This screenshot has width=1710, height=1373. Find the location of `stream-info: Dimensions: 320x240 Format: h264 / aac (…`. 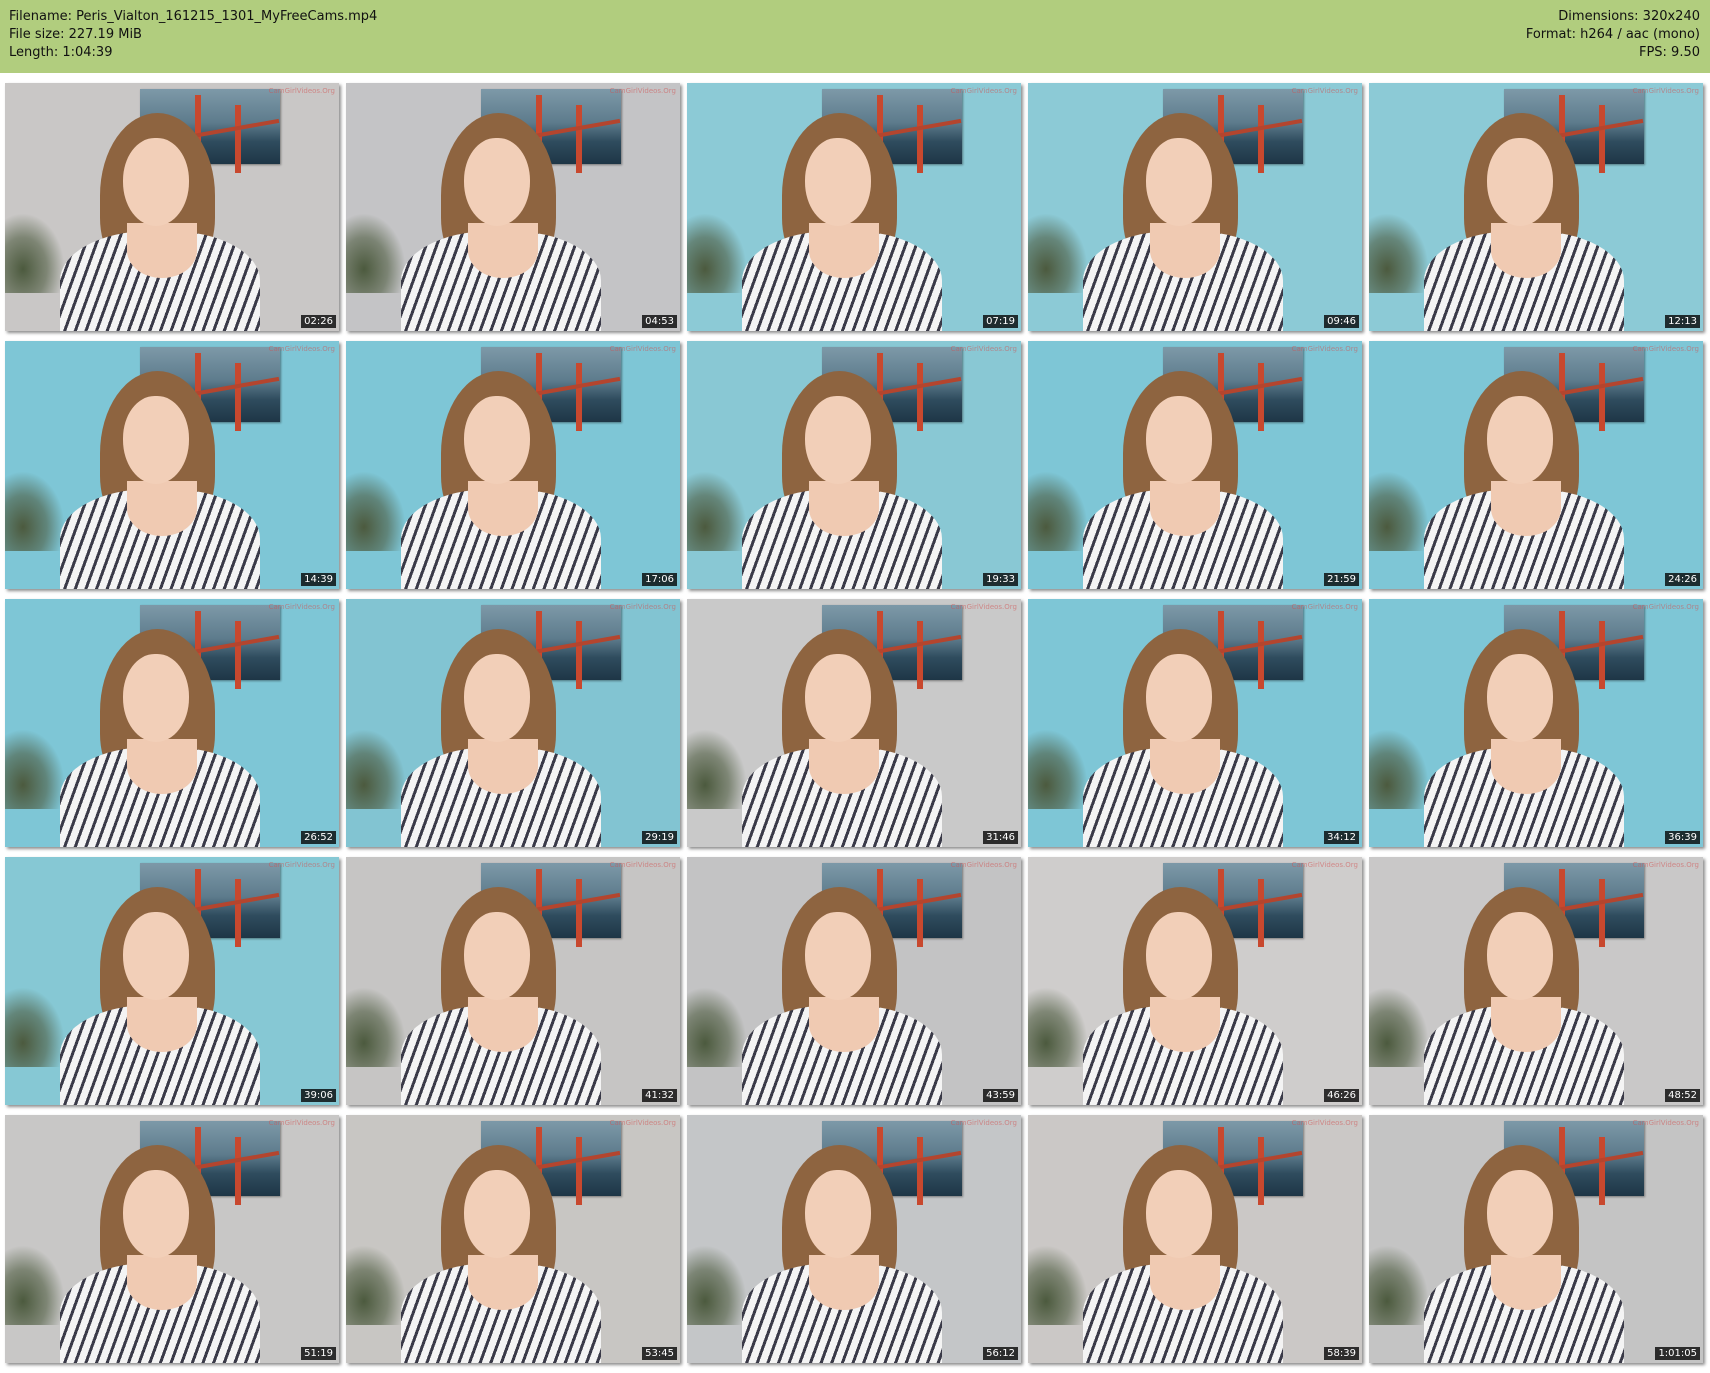

stream-info: Dimensions: 320x240 Format: h264 / aac (… is located at coordinates (1613, 35).